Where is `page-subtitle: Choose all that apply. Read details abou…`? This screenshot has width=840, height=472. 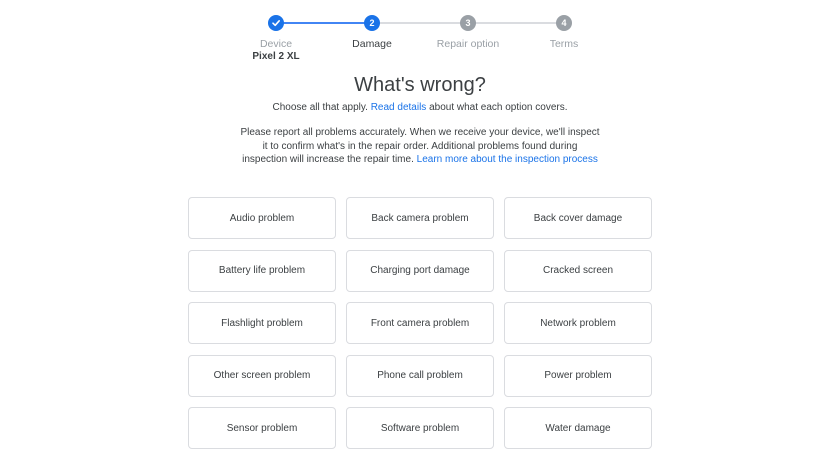
page-subtitle: Choose all that apply. Read details abou… is located at coordinates (420, 107).